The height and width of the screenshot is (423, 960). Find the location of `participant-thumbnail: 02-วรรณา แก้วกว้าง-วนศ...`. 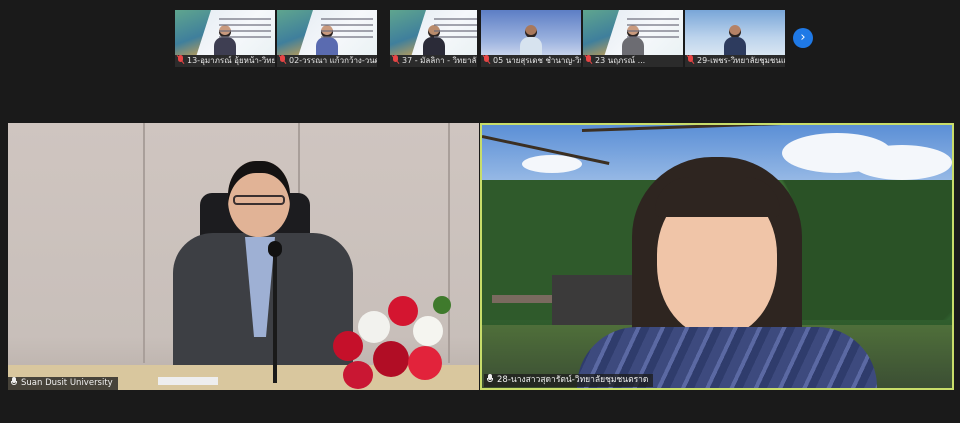

participant-thumbnail: 02-วรรณา แก้วกว้าง-วนศ... is located at coordinates (327, 38).